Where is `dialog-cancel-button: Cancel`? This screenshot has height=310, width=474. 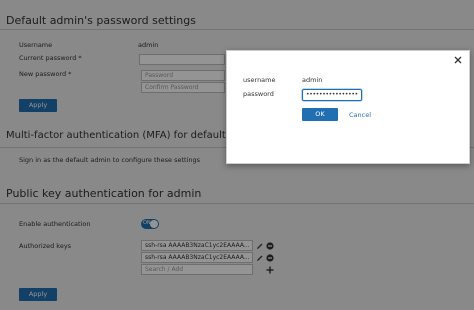 dialog-cancel-button: Cancel is located at coordinates (360, 115).